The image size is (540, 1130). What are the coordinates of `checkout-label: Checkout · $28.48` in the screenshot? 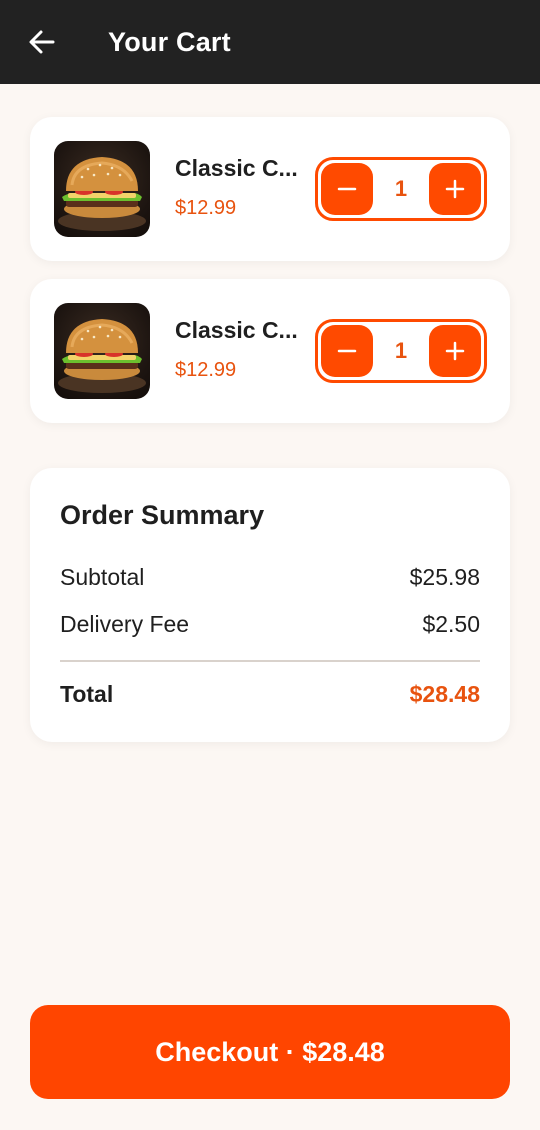 It's located at (270, 1051).